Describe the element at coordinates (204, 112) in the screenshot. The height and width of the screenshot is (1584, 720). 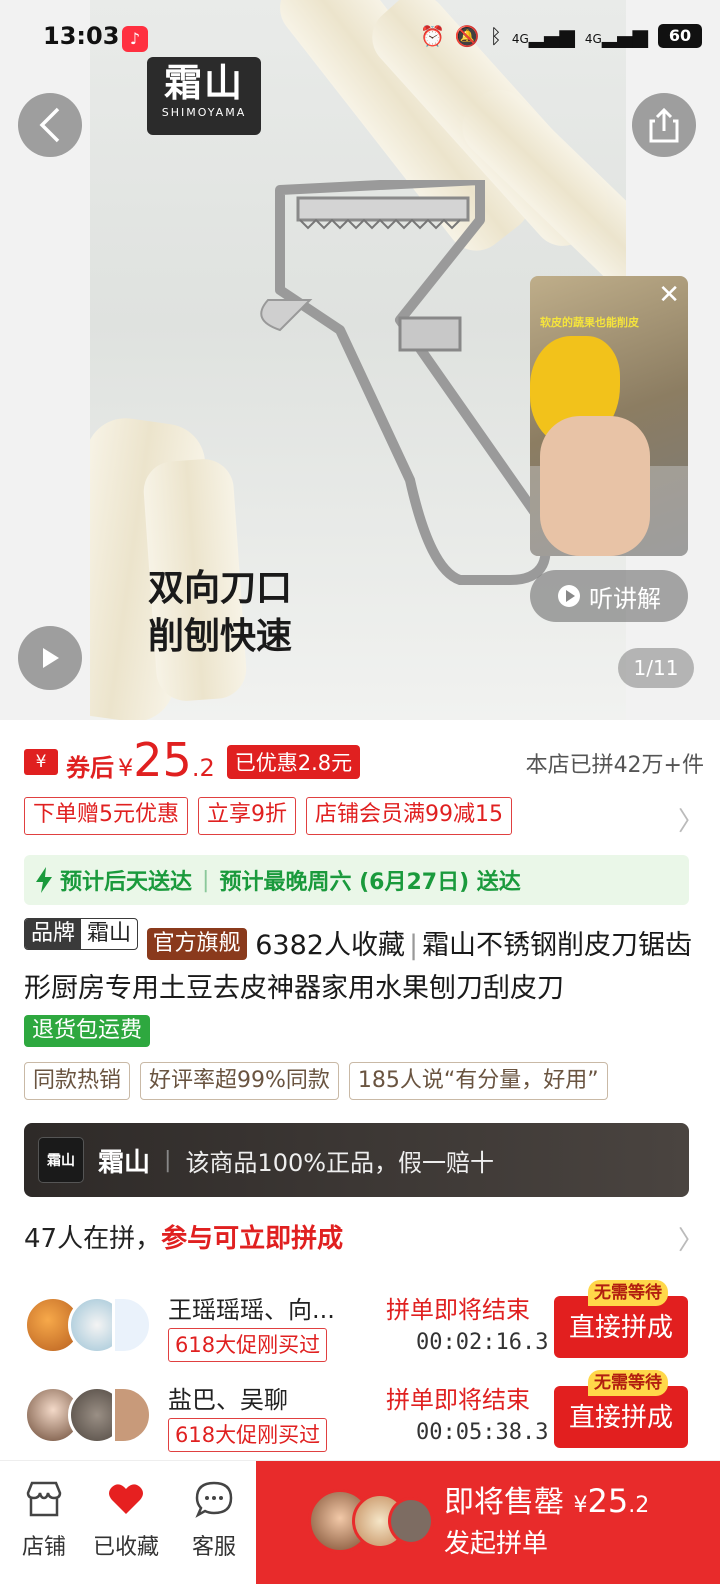
I see `brand-logo-subtext: SHIMOYAMA` at that location.